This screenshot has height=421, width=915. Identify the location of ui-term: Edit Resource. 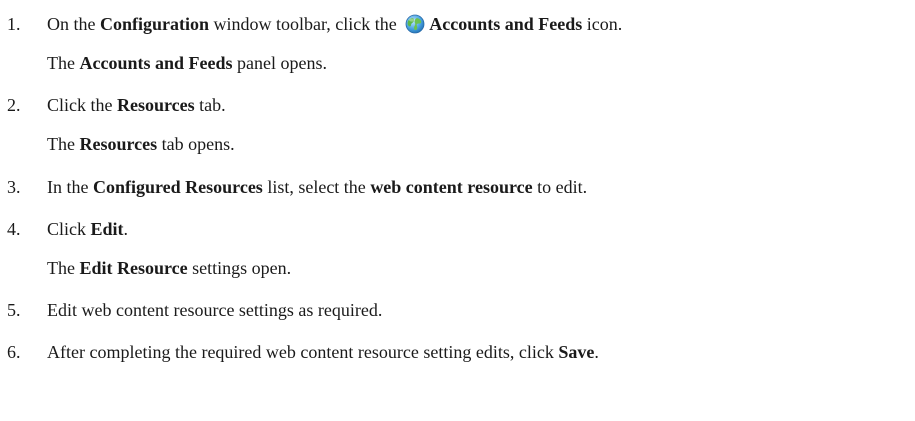
(133, 268).